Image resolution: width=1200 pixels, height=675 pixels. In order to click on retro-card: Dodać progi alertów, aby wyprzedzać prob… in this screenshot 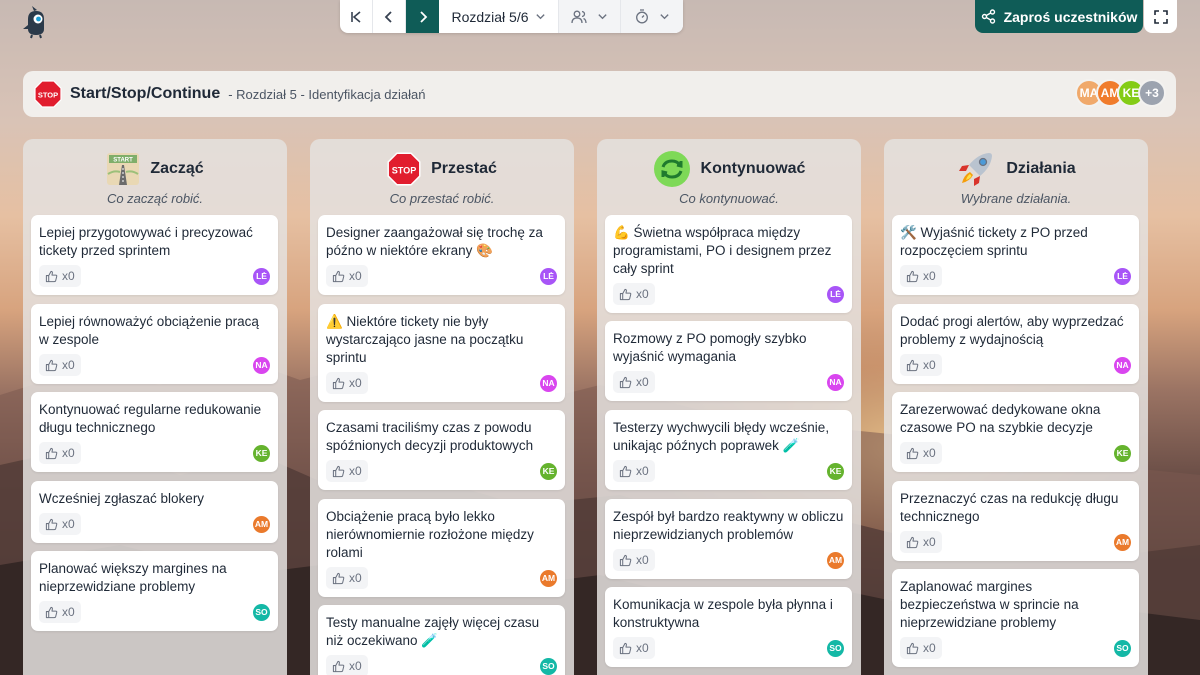, I will do `click(1015, 344)`.